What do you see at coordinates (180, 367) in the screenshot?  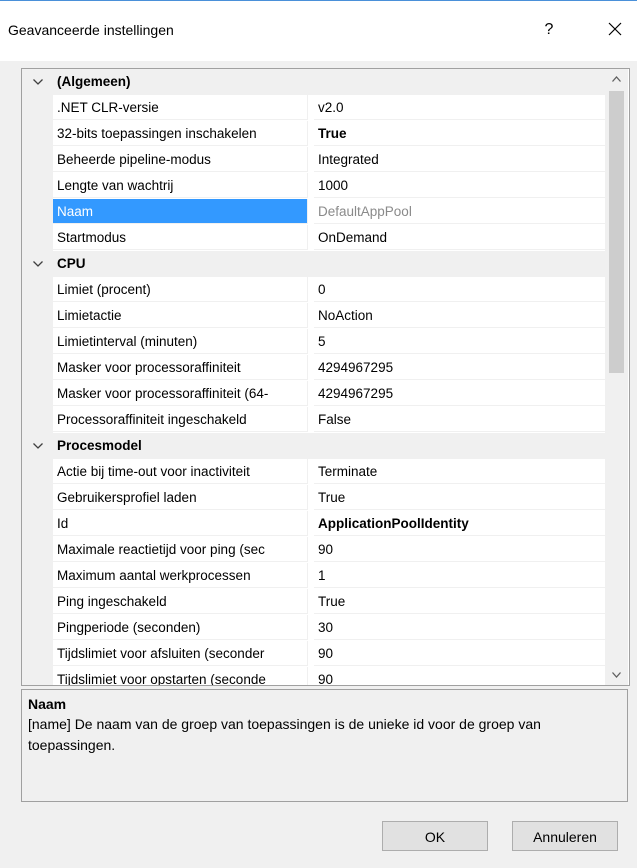 I see `property-name: Masker voor processoraffiniteit` at bounding box center [180, 367].